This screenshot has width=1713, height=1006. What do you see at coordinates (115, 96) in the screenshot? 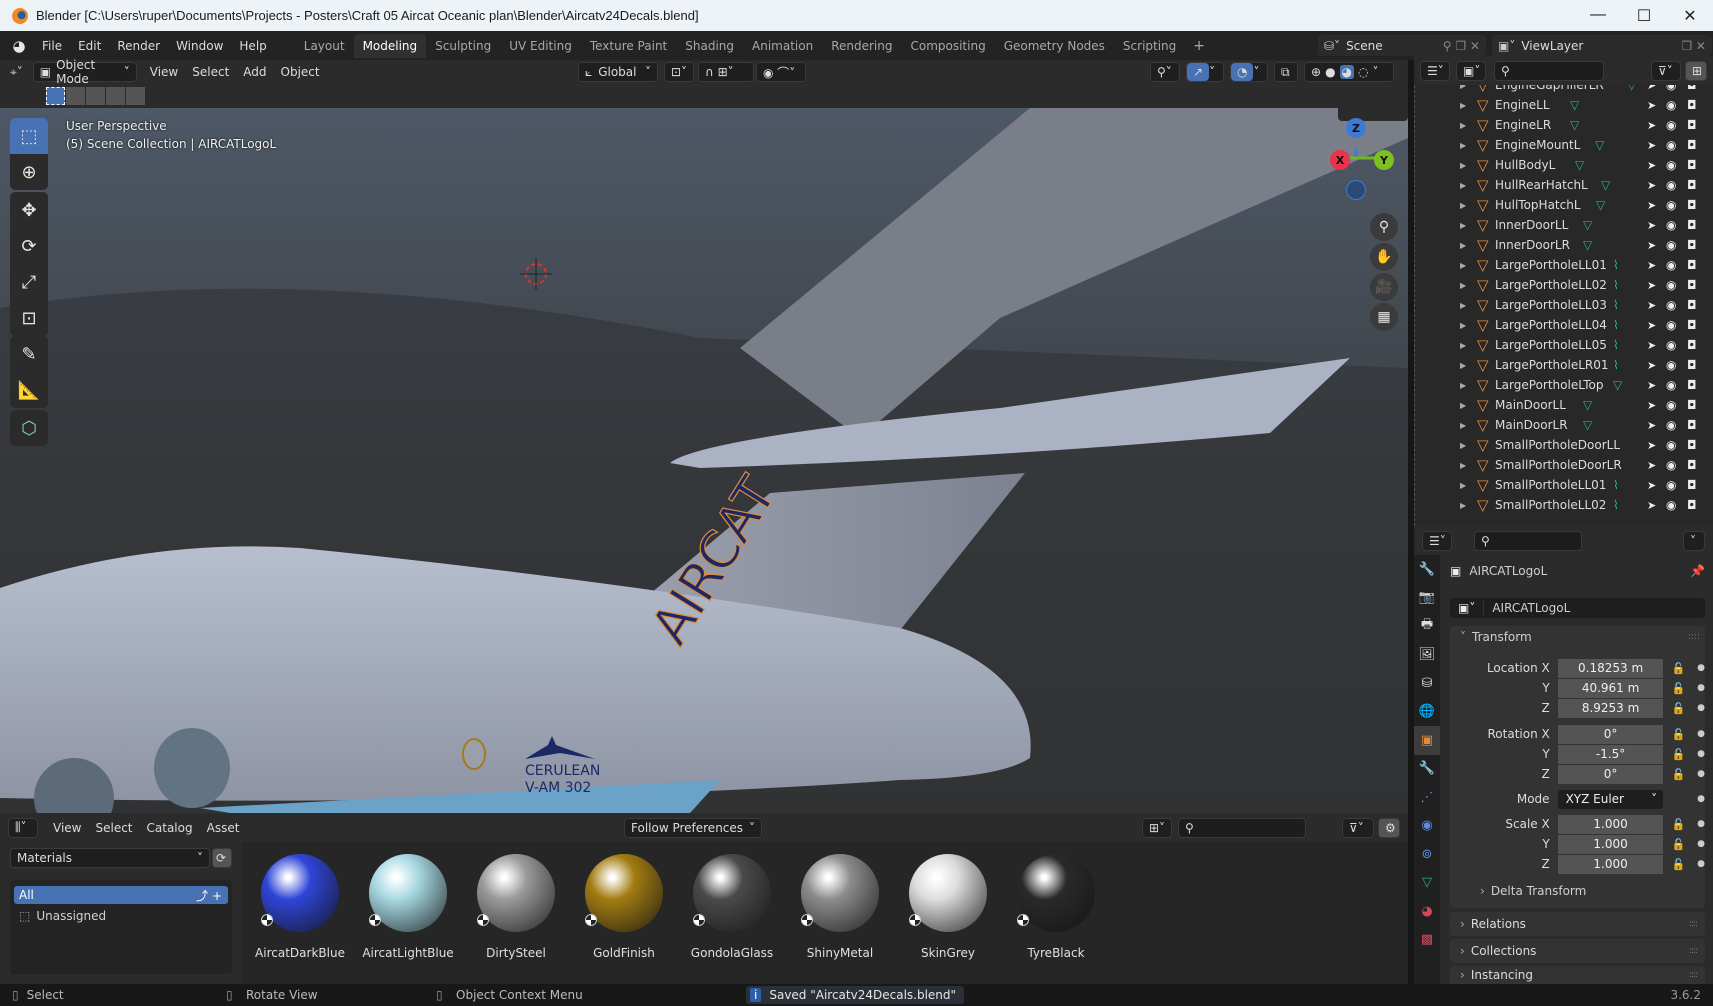
I see `select-invert-icon` at bounding box center [115, 96].